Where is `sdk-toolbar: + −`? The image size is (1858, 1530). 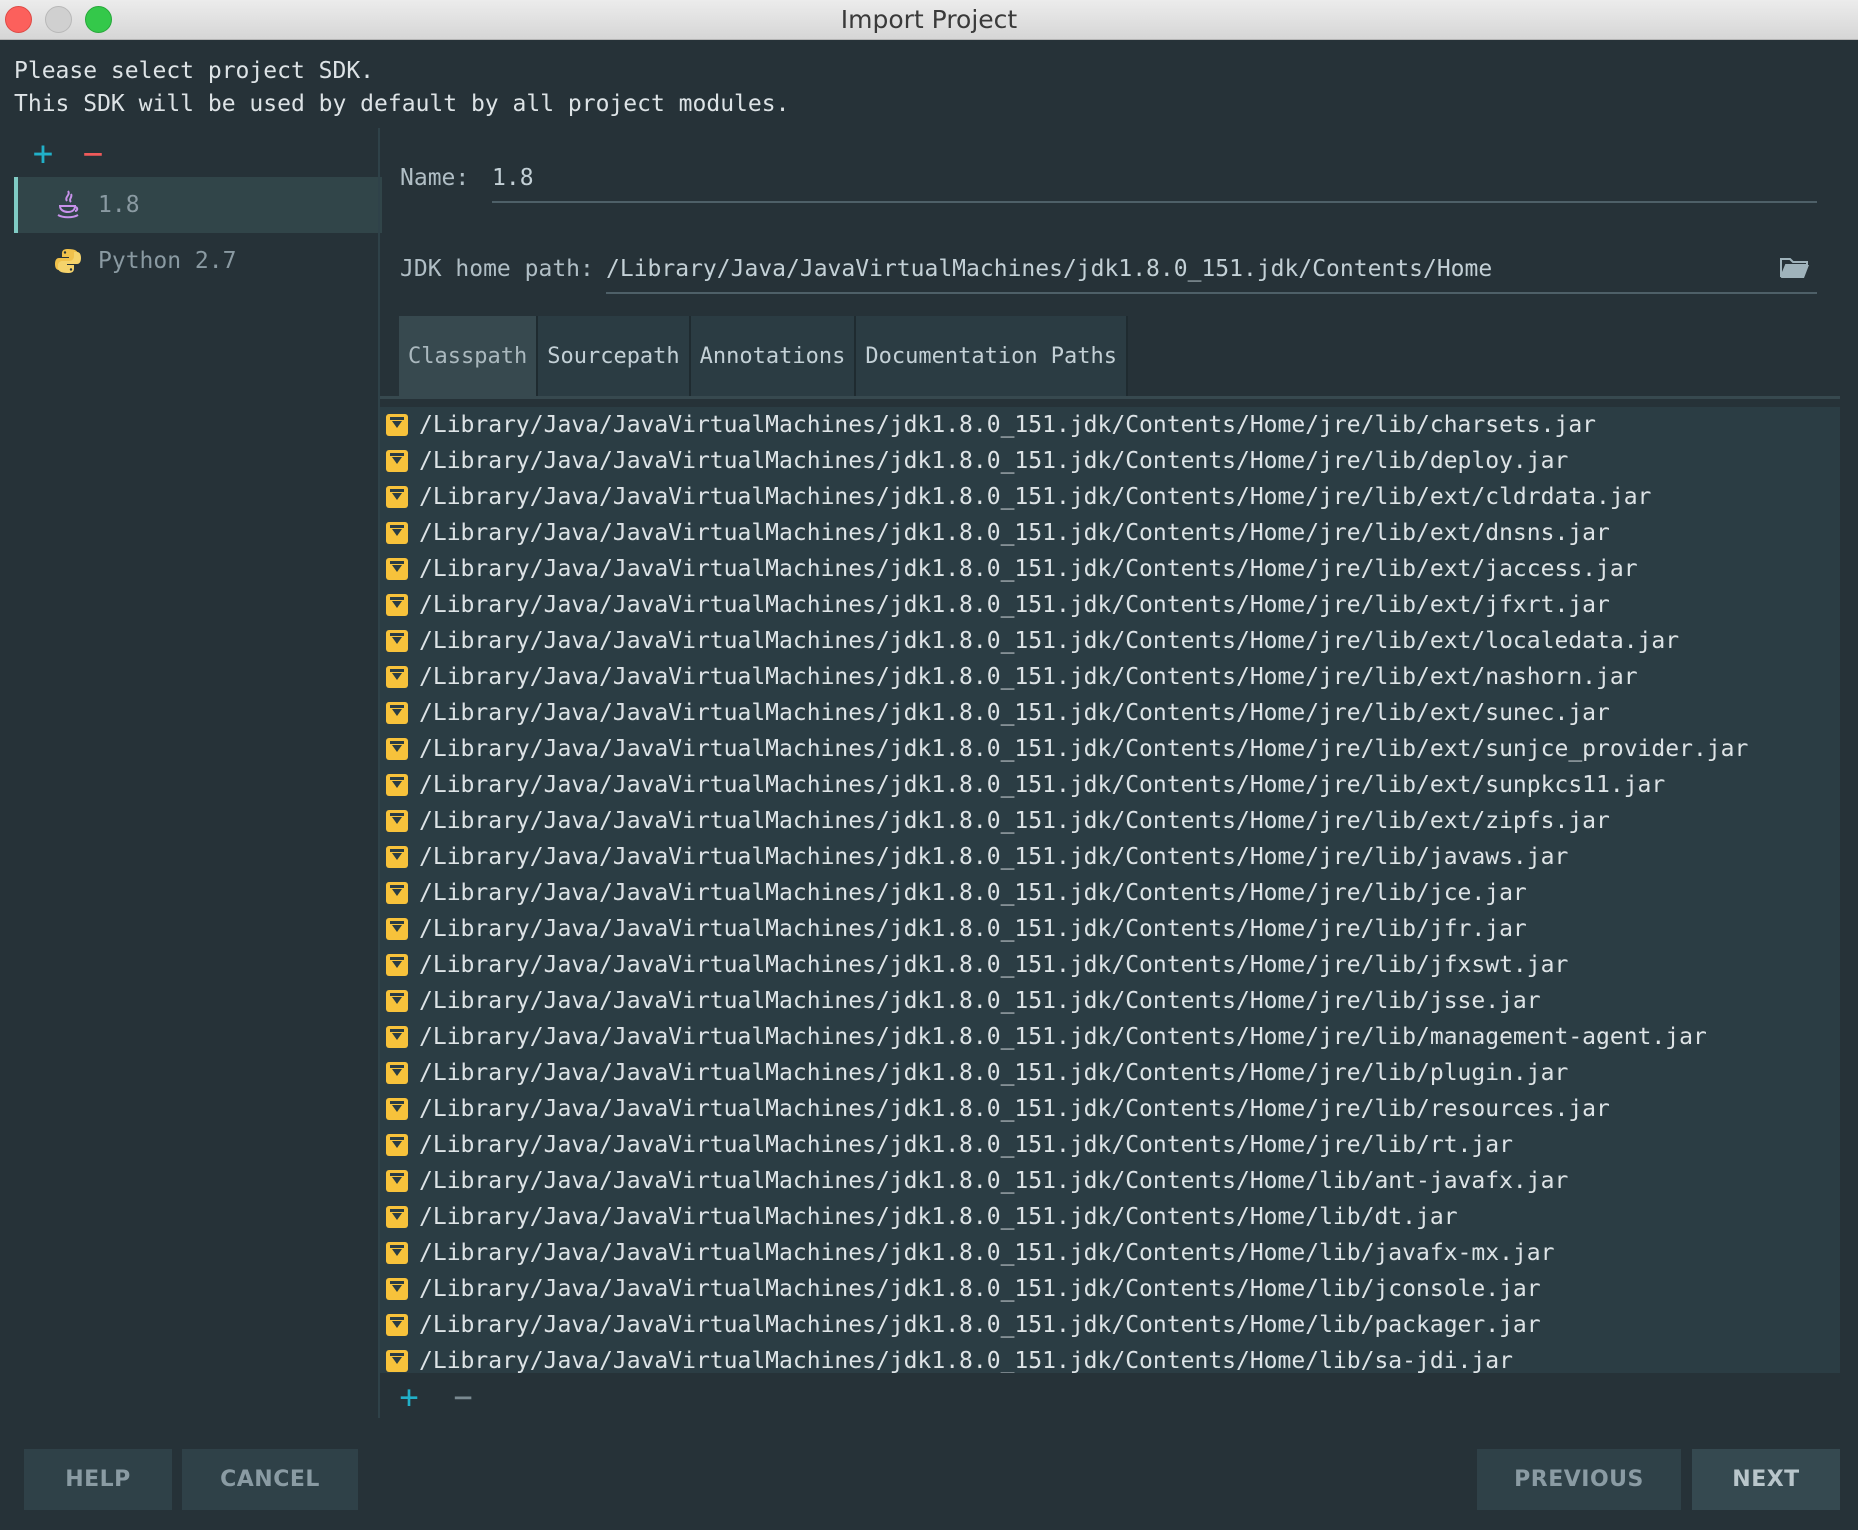 sdk-toolbar: + − is located at coordinates (68, 154).